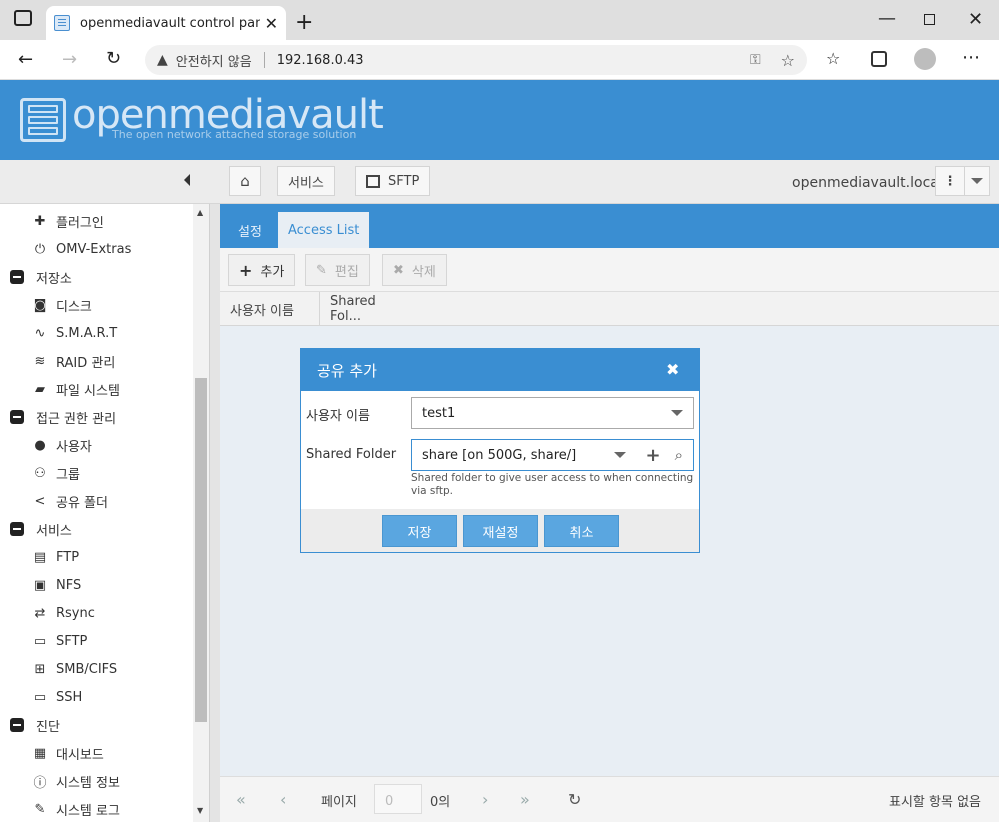 The height and width of the screenshot is (823, 999). Describe the element at coordinates (679, 455) in the screenshot. I see `search-icon: ⌕` at that location.